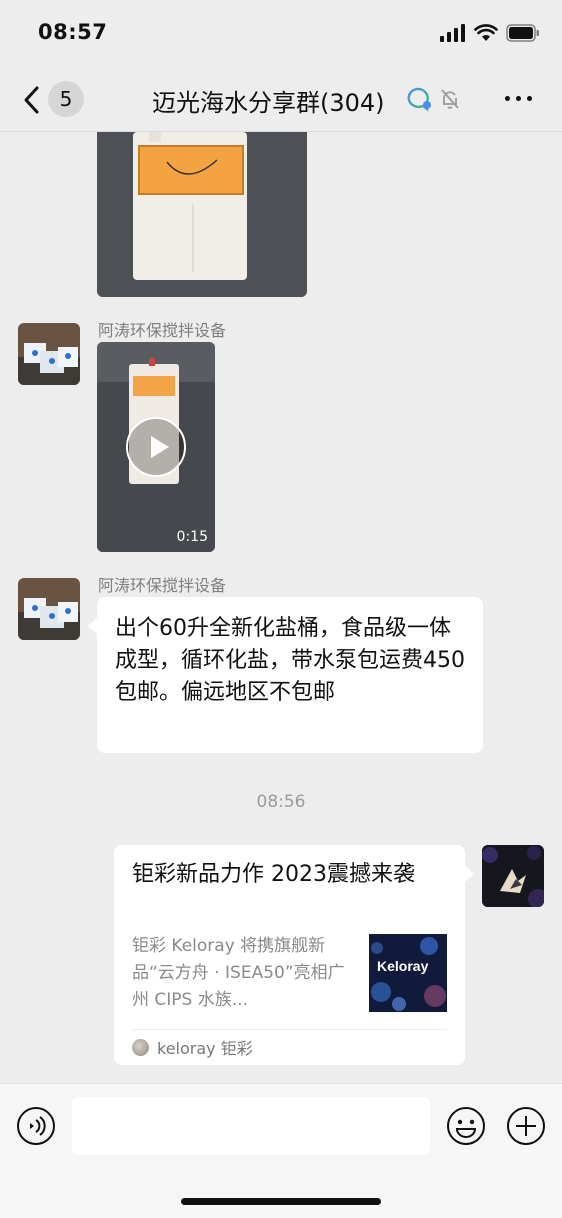 The width and height of the screenshot is (562, 1218). I want to click on wifi-icon, so click(486, 32).